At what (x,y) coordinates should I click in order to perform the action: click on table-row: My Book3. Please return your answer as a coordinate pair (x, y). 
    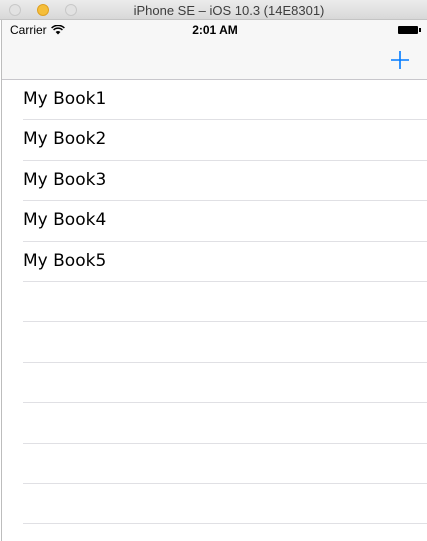
    Looking at the image, I should click on (214, 181).